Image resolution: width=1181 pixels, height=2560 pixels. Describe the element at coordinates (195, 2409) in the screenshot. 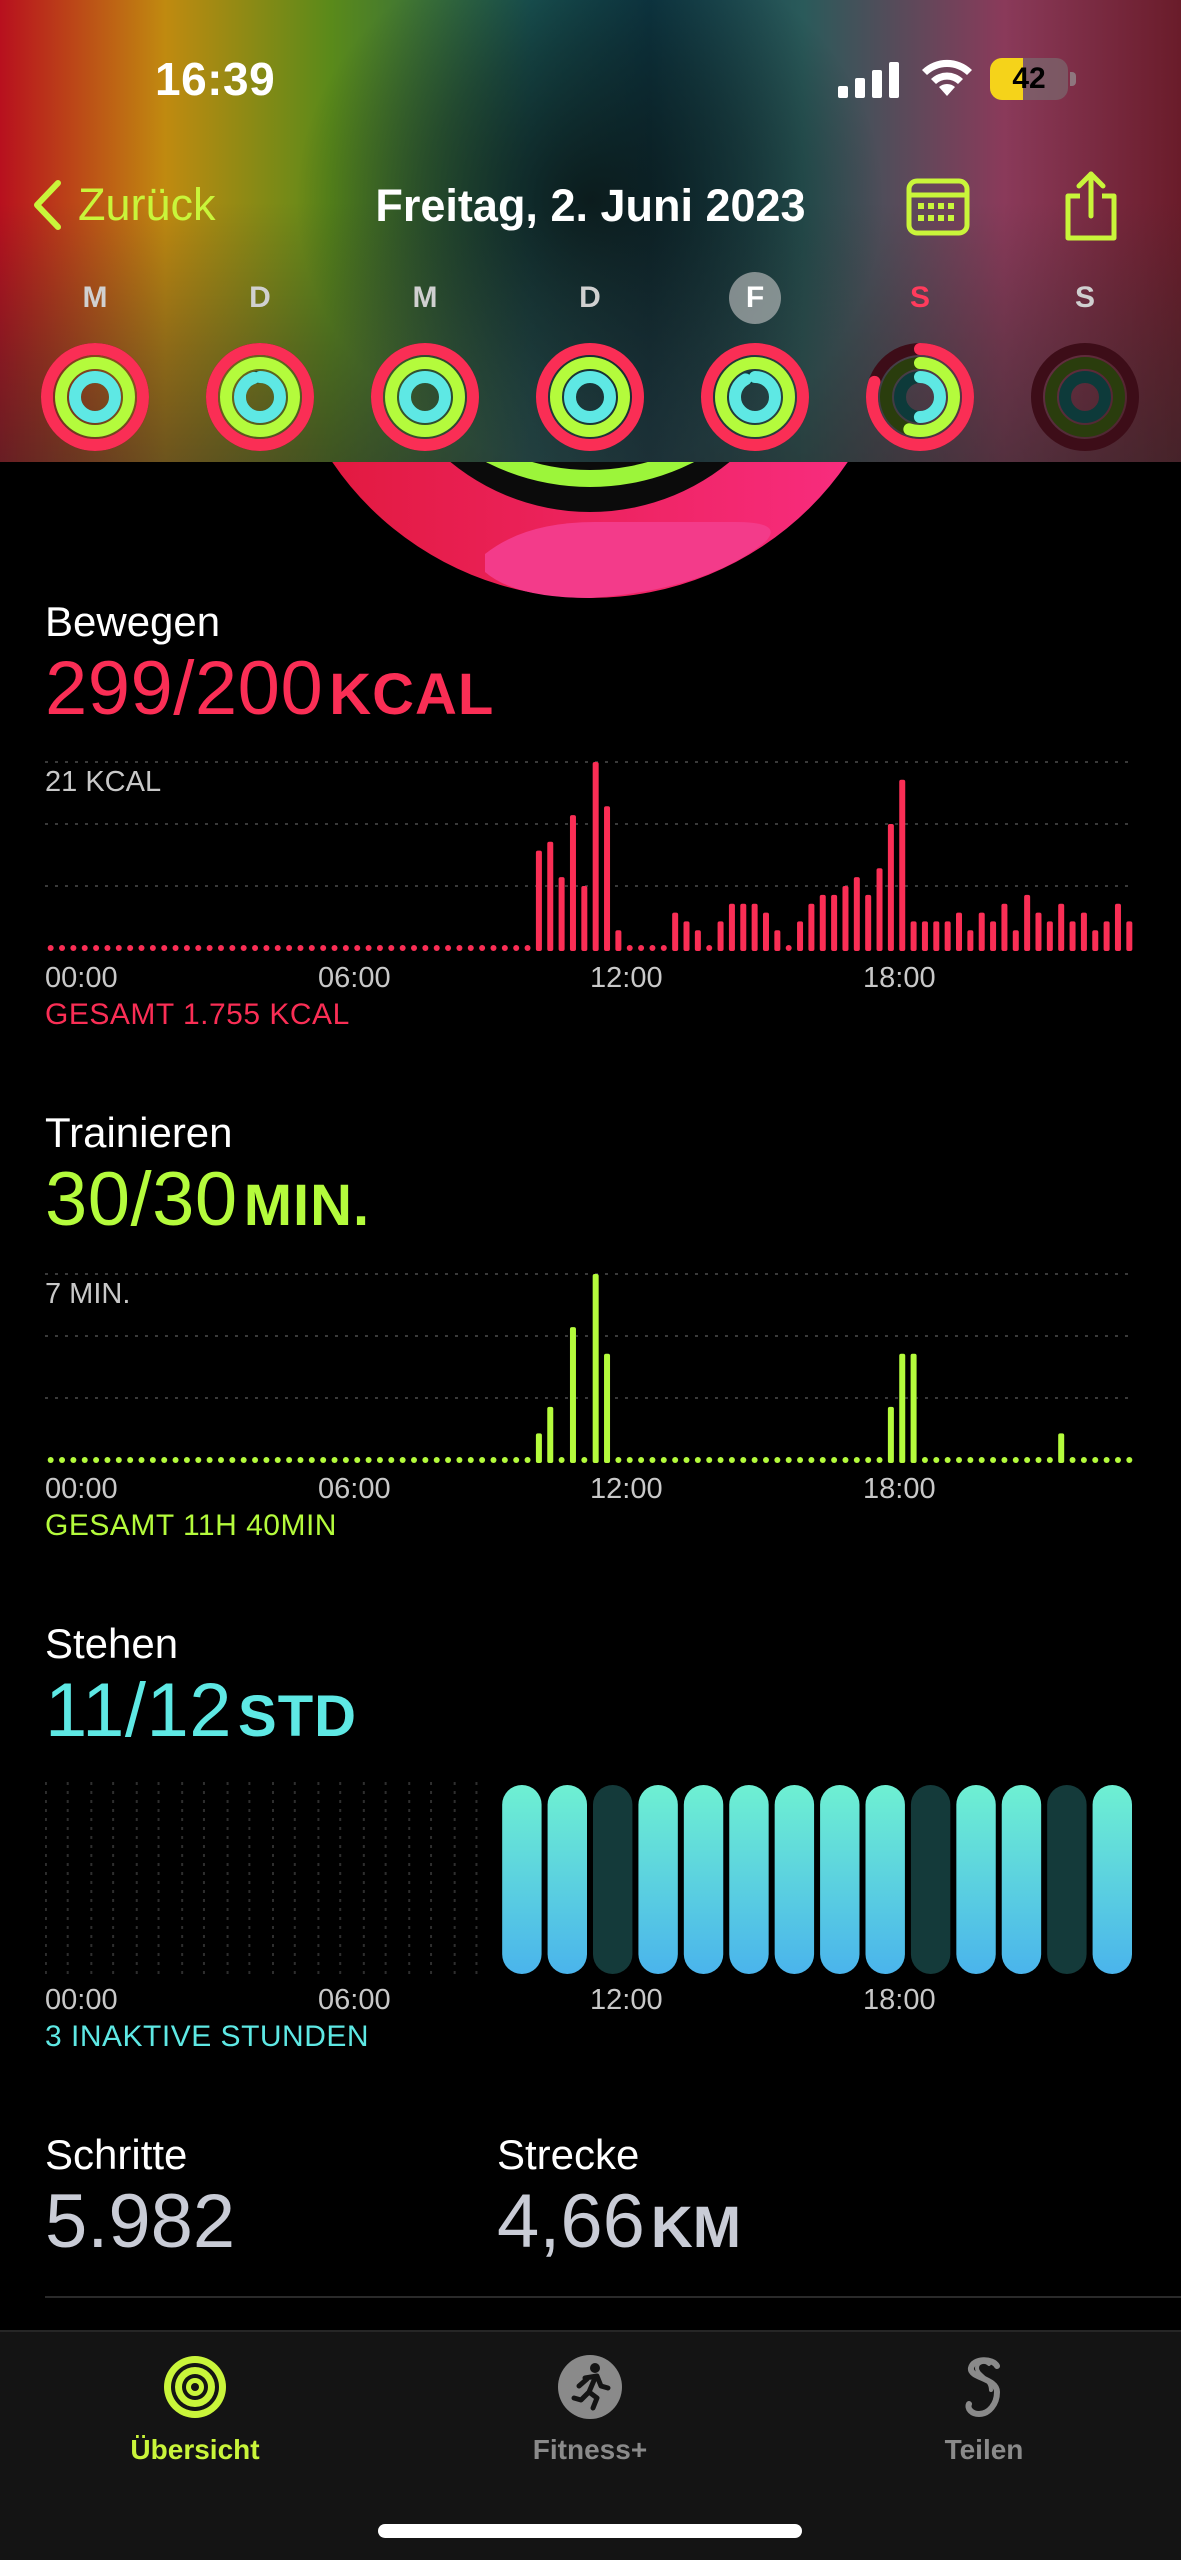

I see `tab-overview: Übersicht` at that location.